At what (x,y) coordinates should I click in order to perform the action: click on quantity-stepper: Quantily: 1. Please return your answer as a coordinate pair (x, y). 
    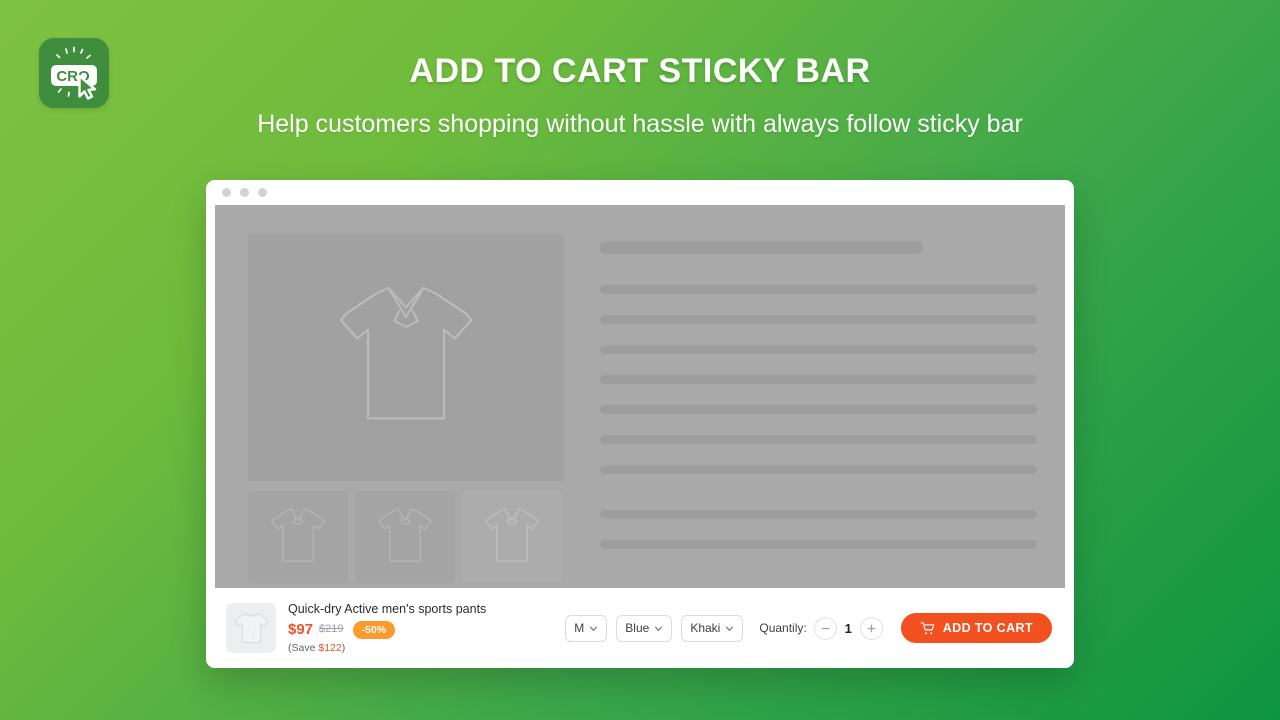
    Looking at the image, I should click on (821, 628).